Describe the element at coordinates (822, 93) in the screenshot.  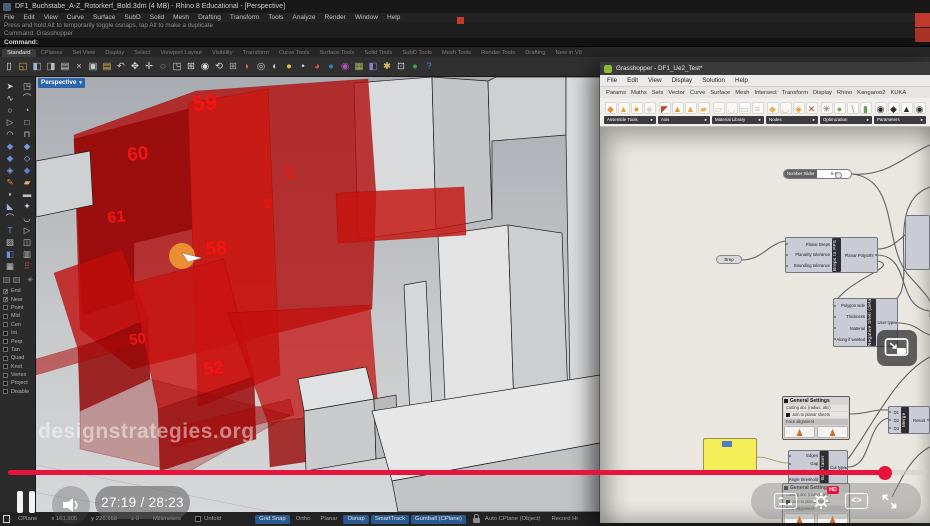
I see `gh-tab-display: Display` at that location.